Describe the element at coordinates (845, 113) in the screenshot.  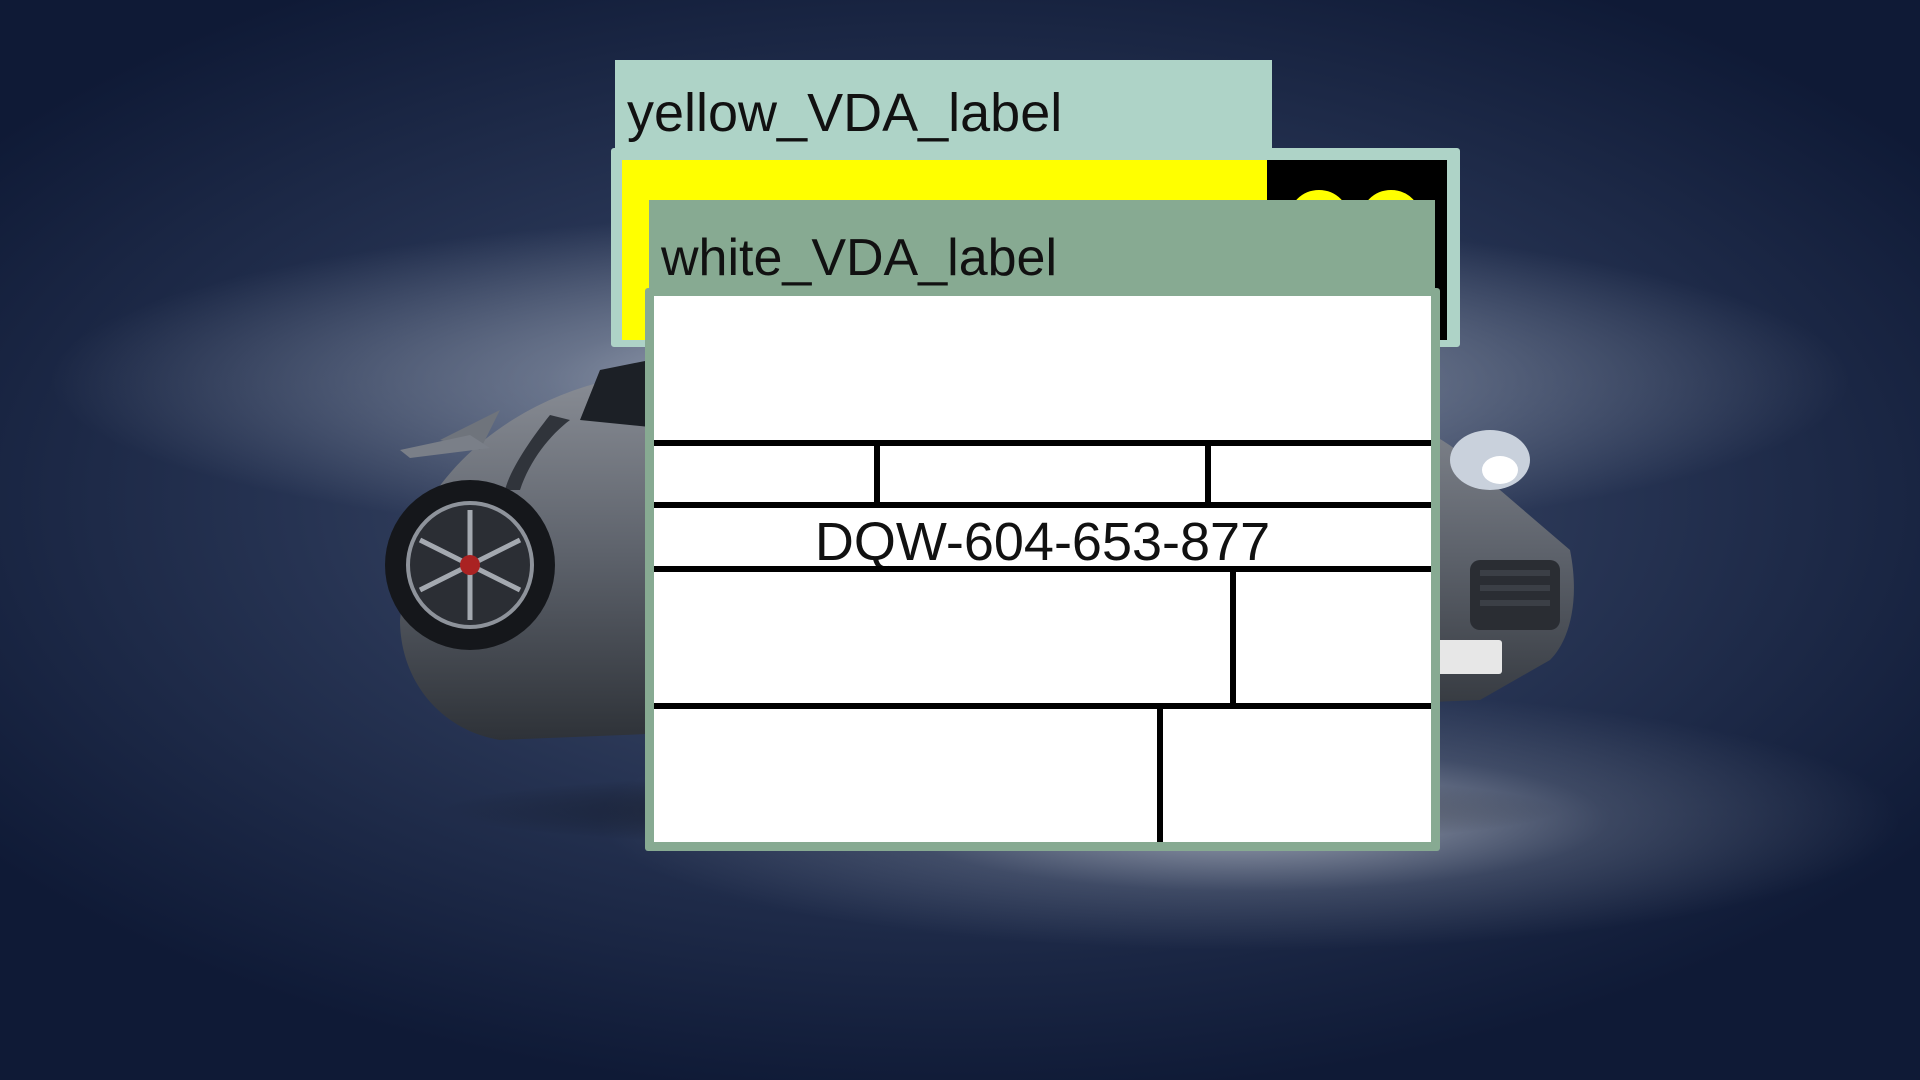
I see `yellow-label-title: yellow_VDA_label` at that location.